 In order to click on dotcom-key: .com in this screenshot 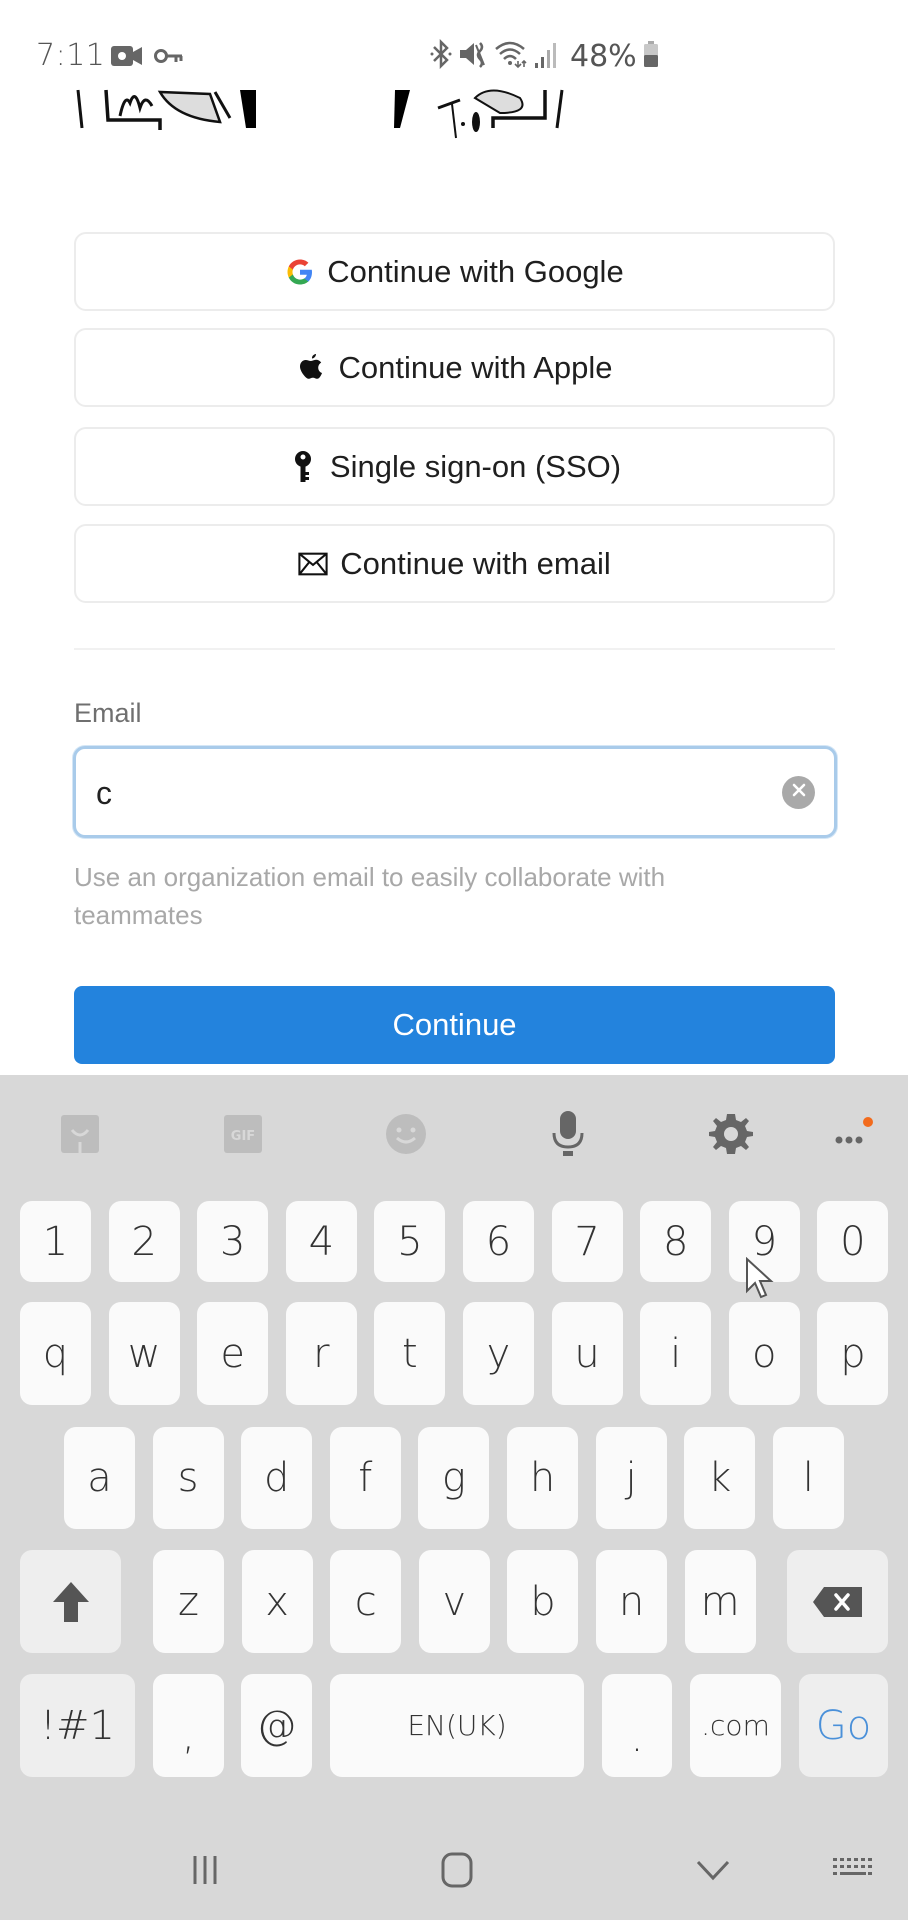, I will do `click(735, 1725)`.